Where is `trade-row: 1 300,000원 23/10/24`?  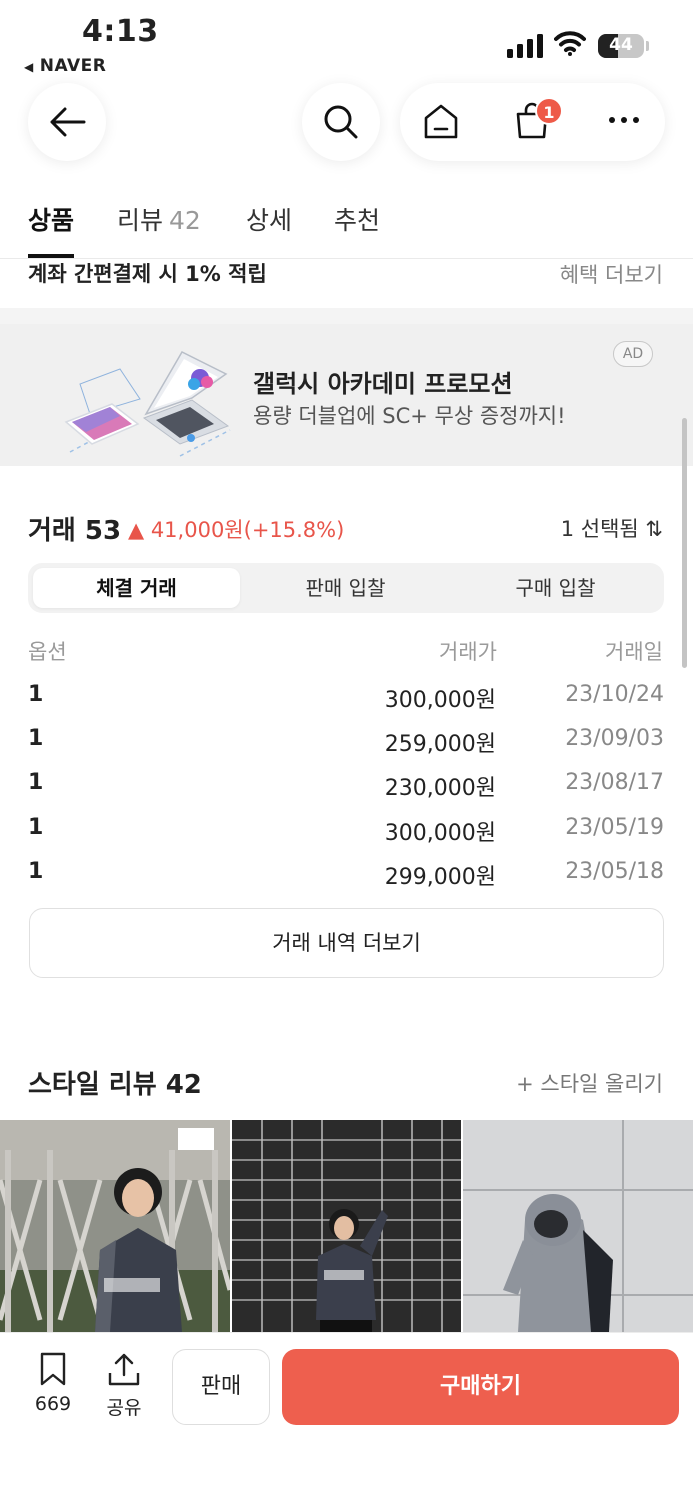
trade-row: 1 300,000원 23/10/24 is located at coordinates (346, 698).